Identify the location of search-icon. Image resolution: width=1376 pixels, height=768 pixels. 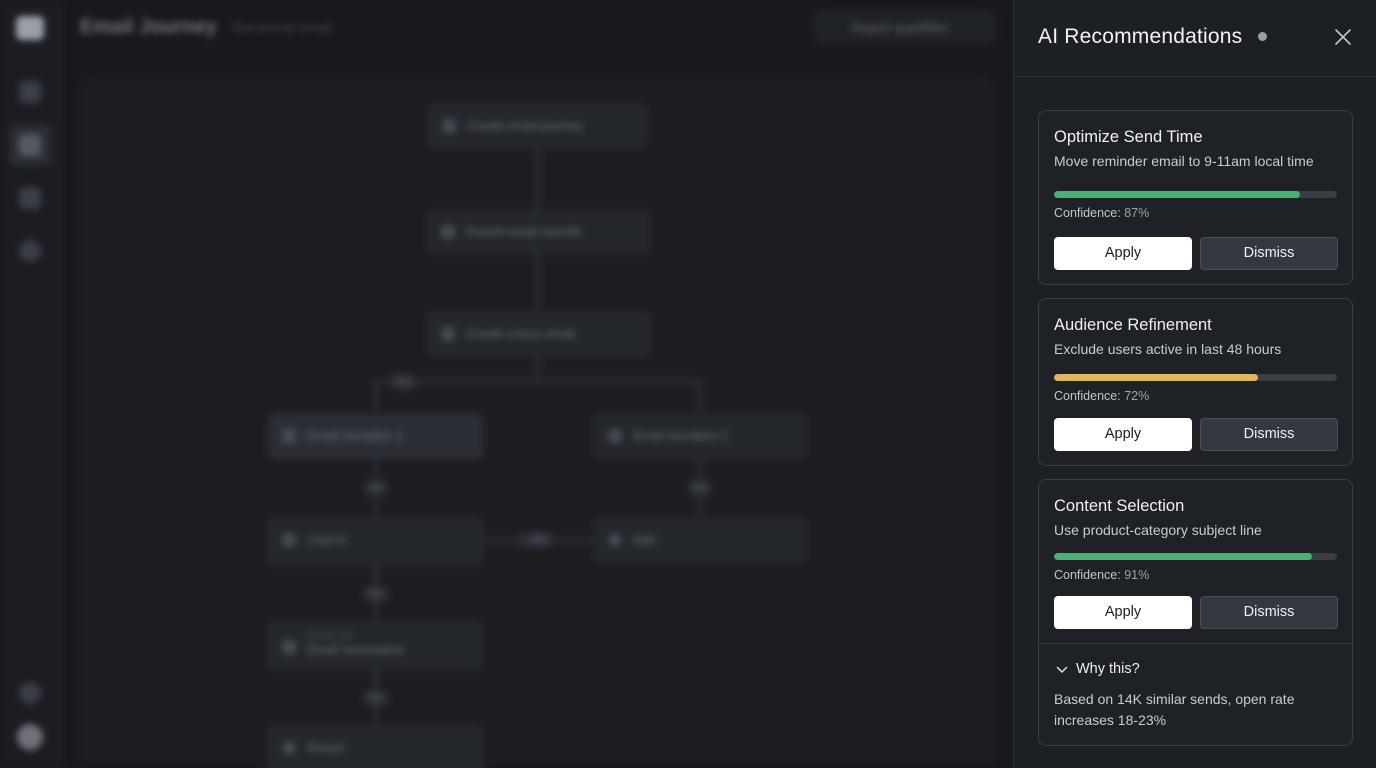
(289, 540).